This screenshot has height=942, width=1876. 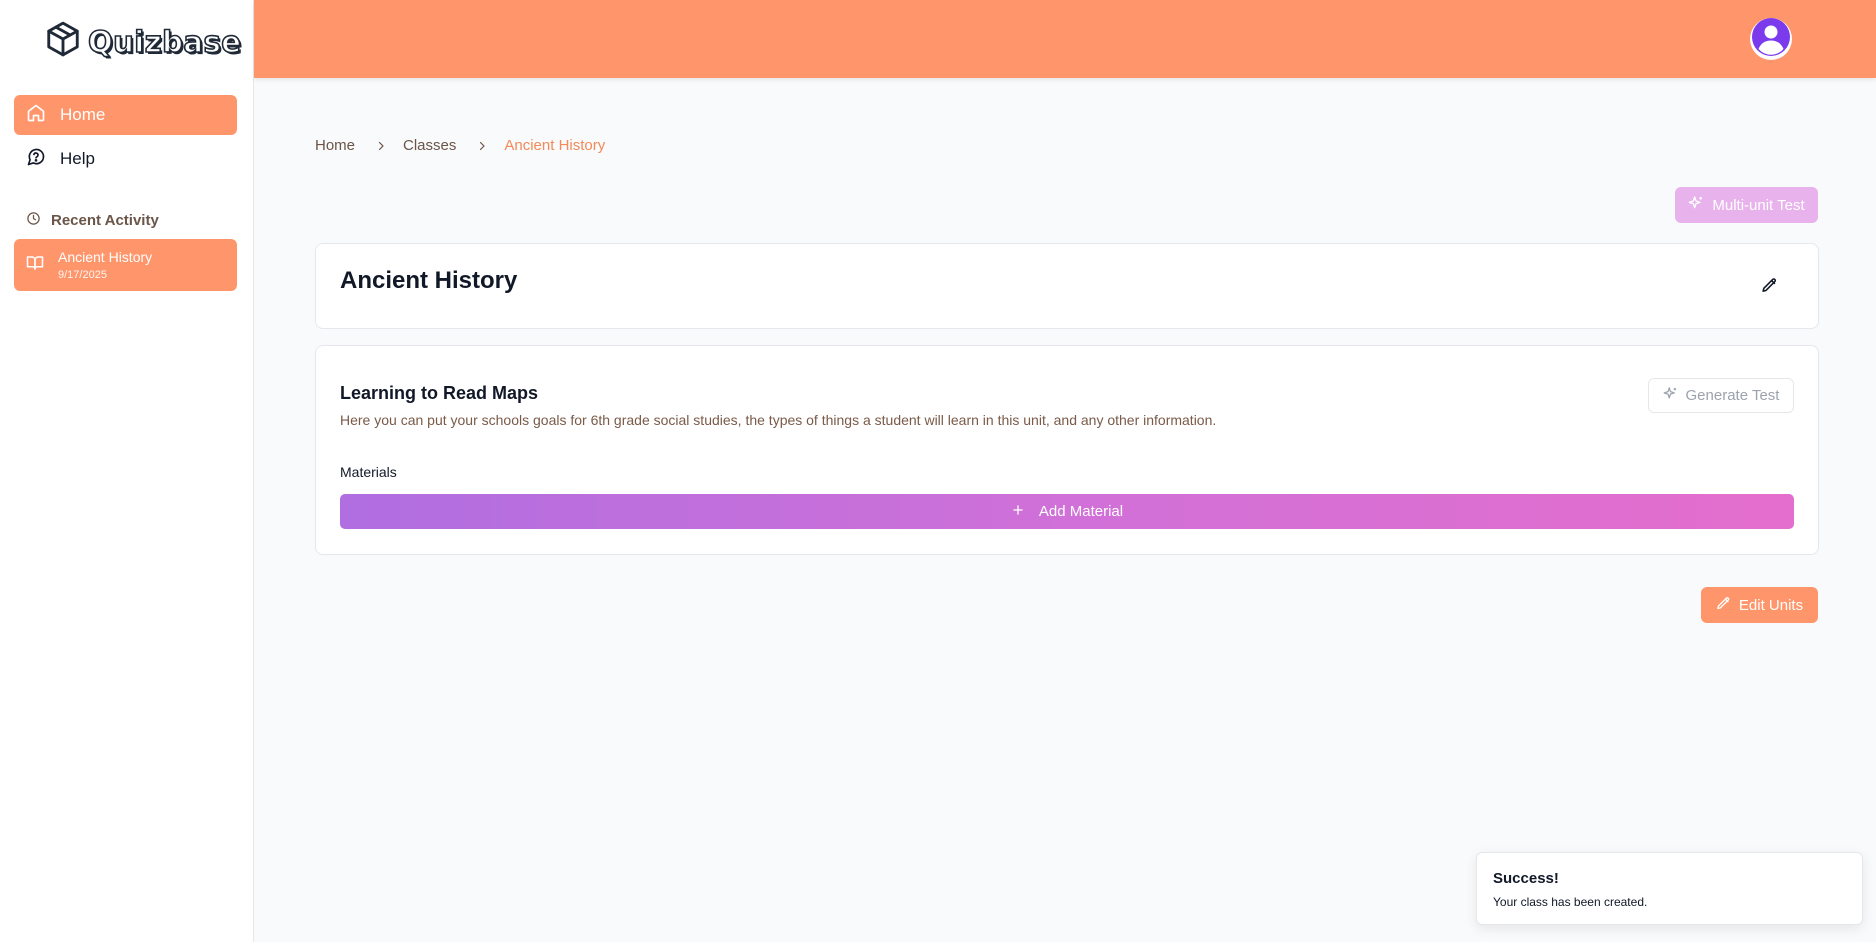 What do you see at coordinates (1081, 511) in the screenshot?
I see `add-material-label: Add Material` at bounding box center [1081, 511].